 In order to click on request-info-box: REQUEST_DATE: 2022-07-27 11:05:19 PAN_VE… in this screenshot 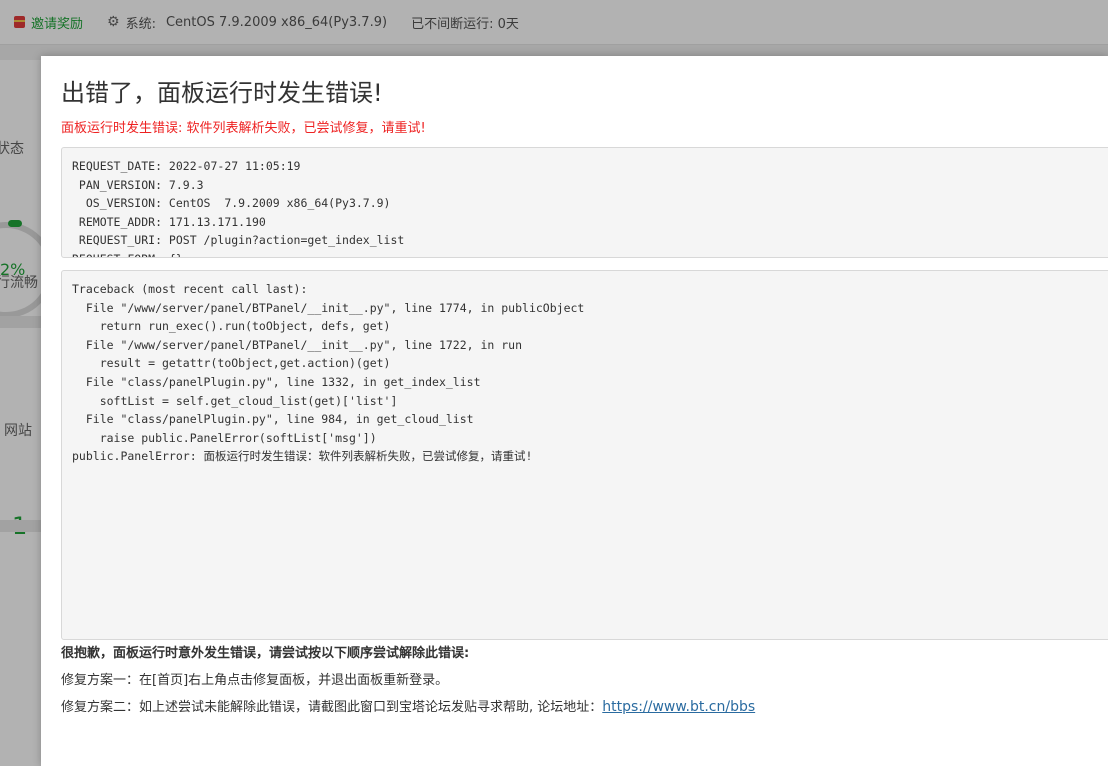, I will do `click(584, 202)`.